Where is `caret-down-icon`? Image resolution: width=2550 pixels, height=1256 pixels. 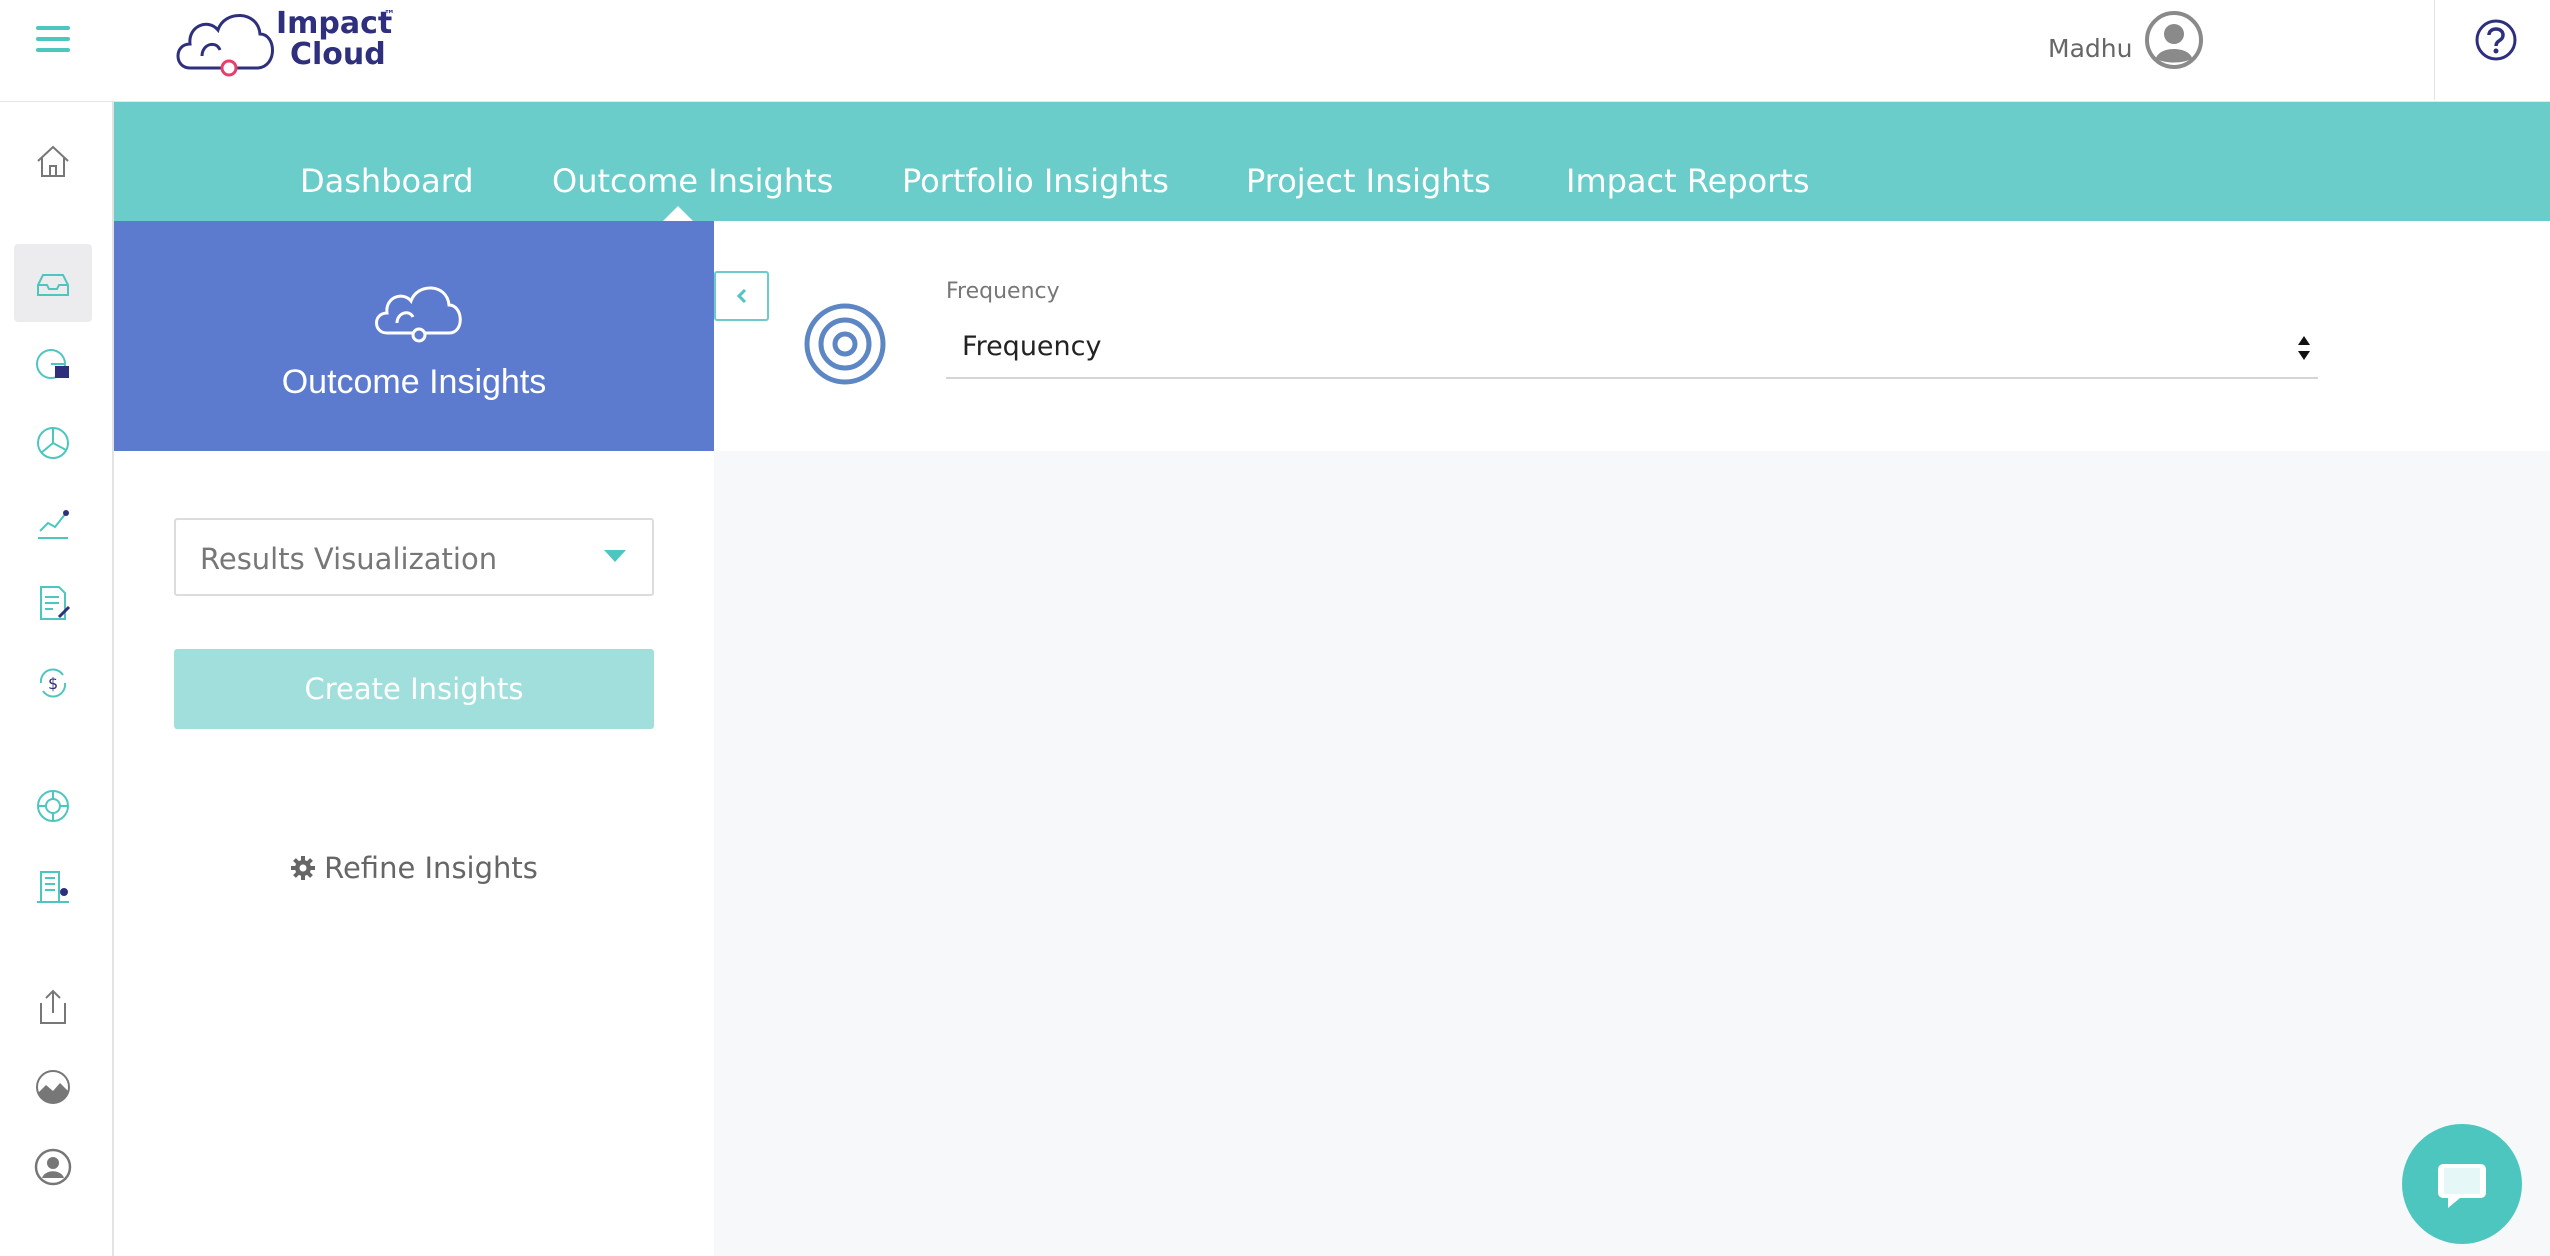
caret-down-icon is located at coordinates (615, 556).